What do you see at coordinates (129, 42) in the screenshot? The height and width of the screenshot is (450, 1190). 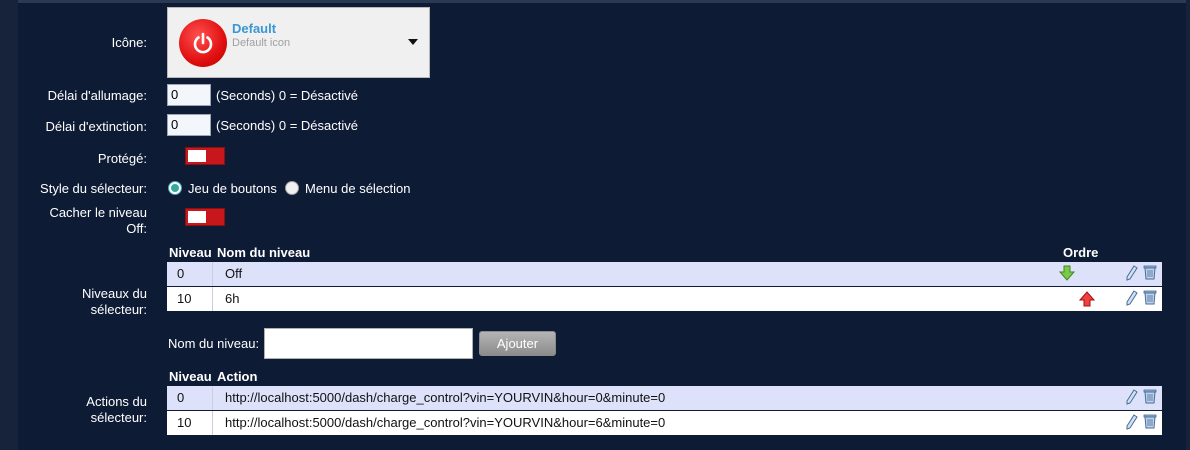 I see `icon-label: Icône:` at bounding box center [129, 42].